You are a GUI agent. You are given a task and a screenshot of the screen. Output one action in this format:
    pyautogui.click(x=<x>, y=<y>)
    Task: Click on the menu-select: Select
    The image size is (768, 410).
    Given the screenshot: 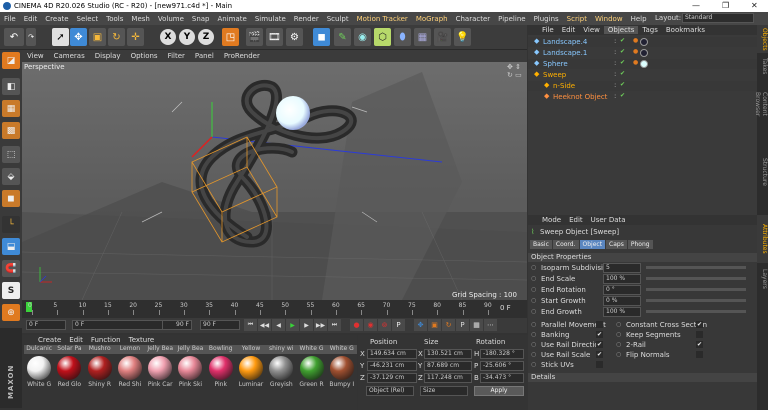 What is the action you would take?
    pyautogui.click(x=88, y=19)
    